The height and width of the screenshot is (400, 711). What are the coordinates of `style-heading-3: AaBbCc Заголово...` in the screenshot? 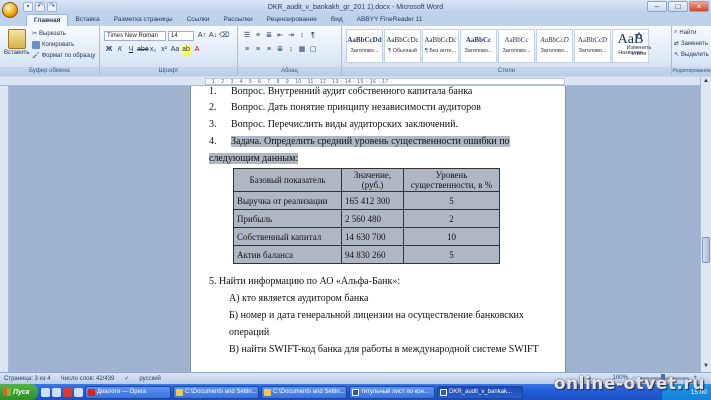 It's located at (516, 46).